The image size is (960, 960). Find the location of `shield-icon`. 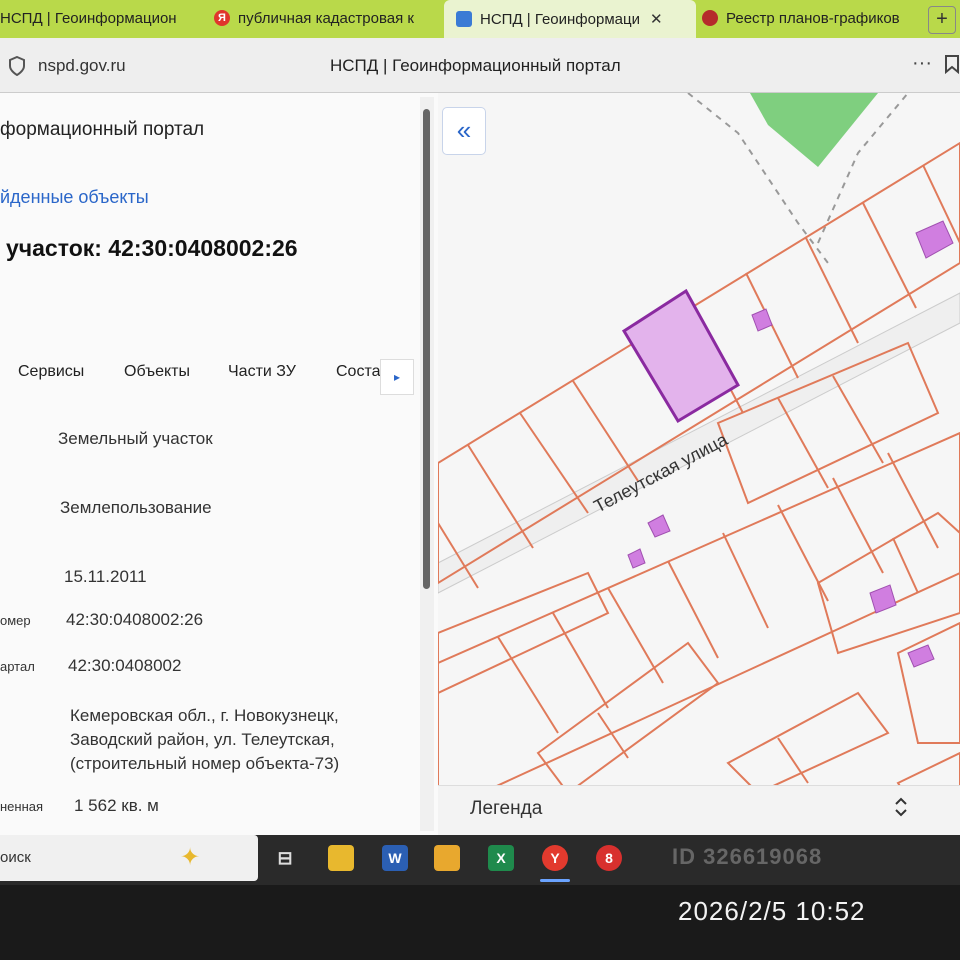

shield-icon is located at coordinates (17, 68).